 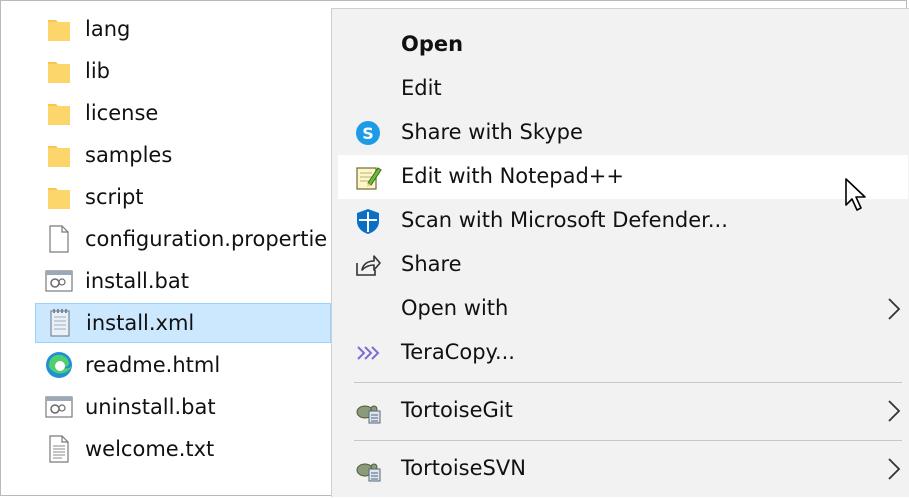 I want to click on file-name: uninstall.bat, so click(x=150, y=407).